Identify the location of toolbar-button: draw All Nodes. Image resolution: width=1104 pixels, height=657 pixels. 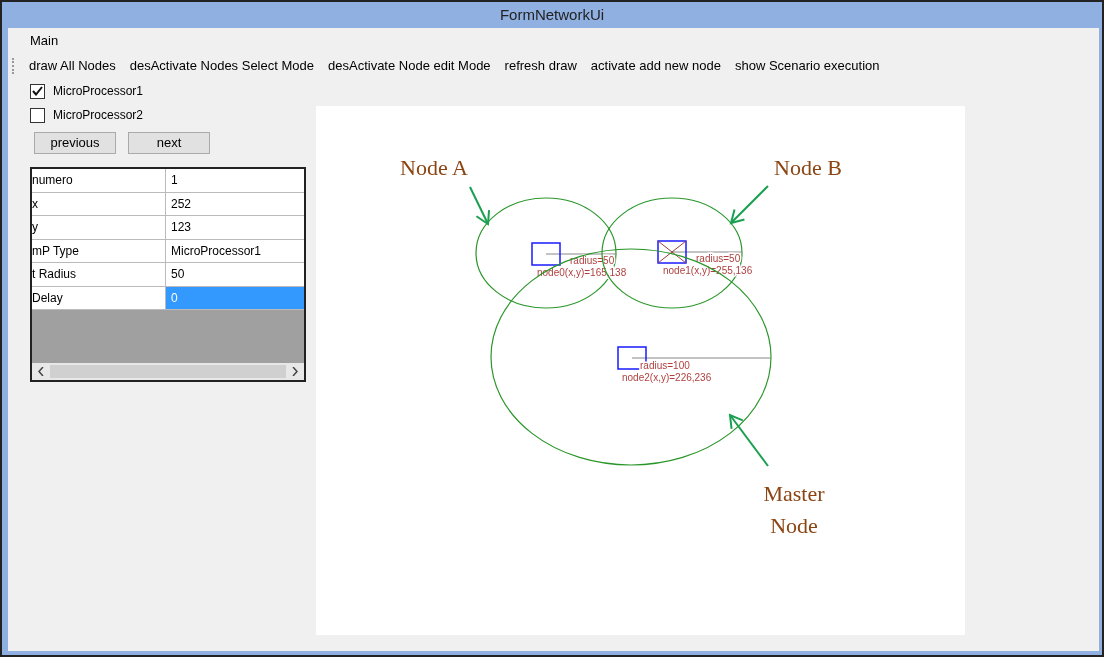
(72, 66).